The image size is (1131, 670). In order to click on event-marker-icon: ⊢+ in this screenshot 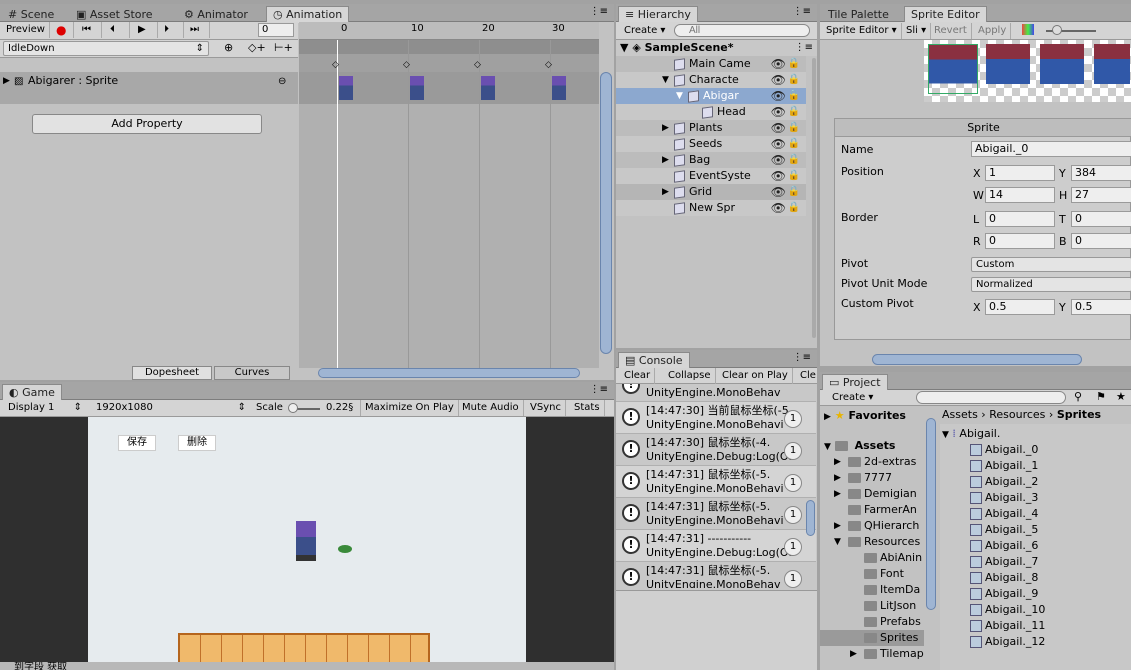, I will do `click(283, 47)`.